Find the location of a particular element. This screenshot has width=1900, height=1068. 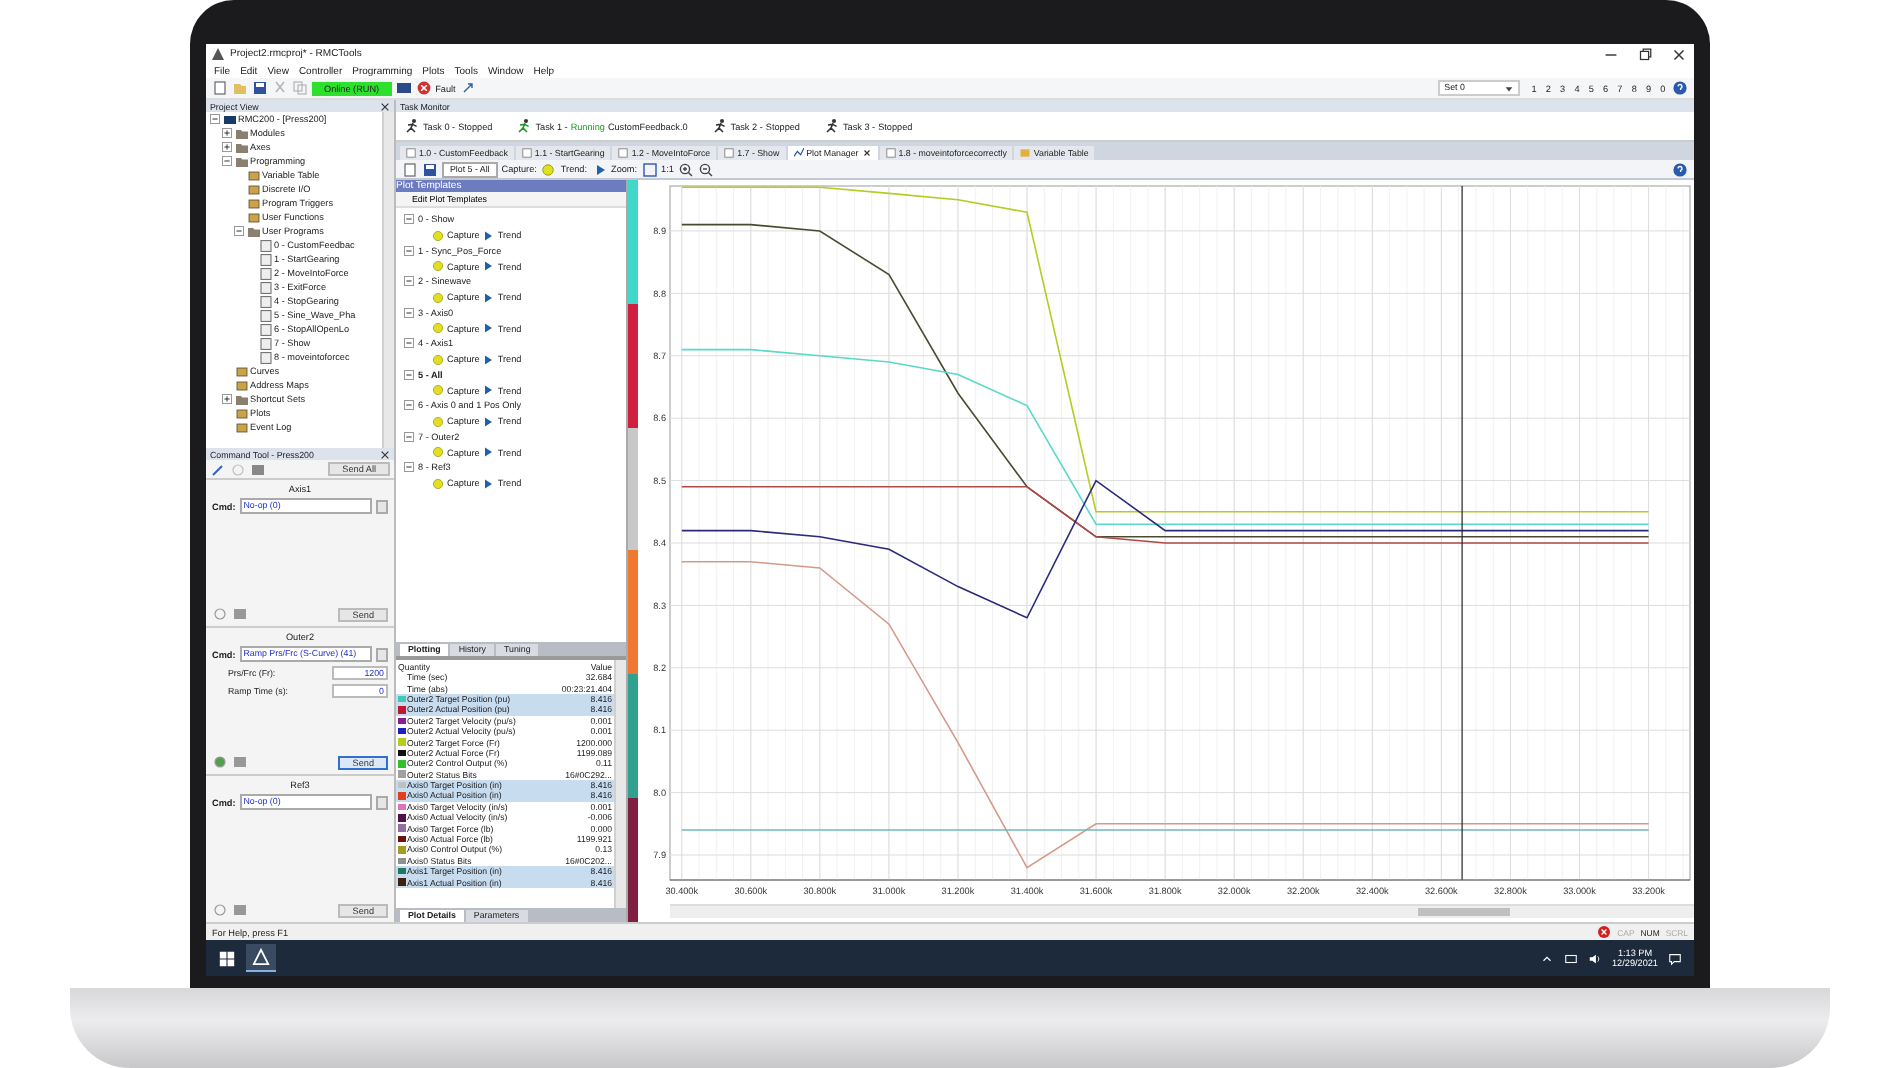

fault-icon is located at coordinates (423, 88).